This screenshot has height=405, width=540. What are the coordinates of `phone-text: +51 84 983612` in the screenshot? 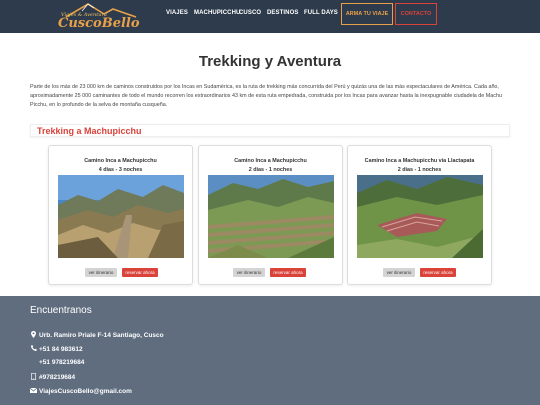 It's located at (61, 349).